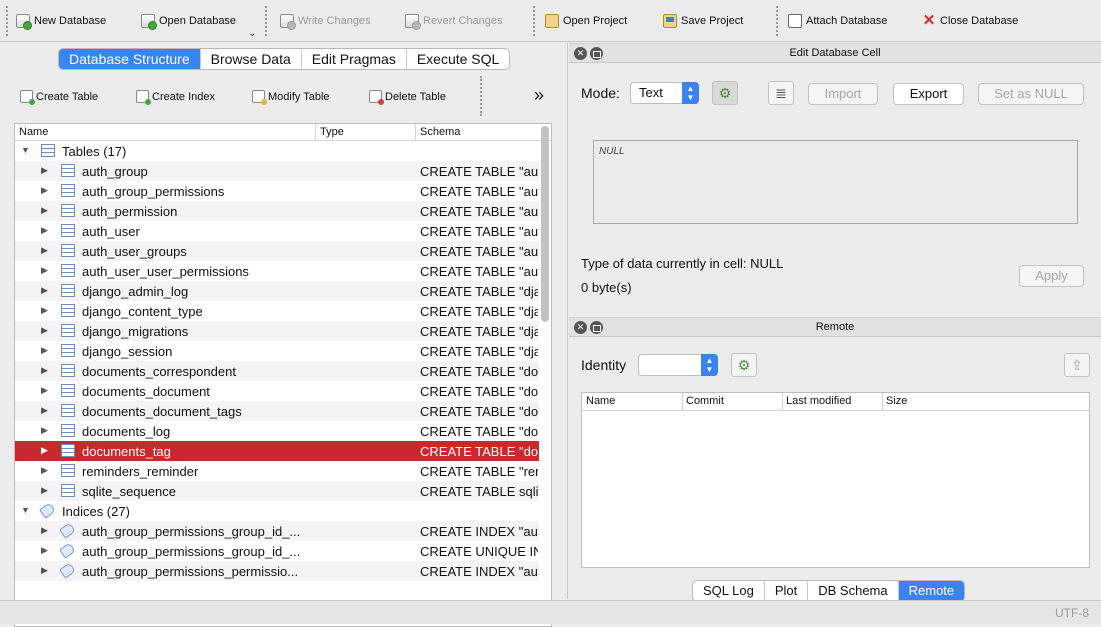 The image size is (1101, 627). What do you see at coordinates (277, 291) in the screenshot?
I see `tree-item-table: ▶ django_admin_log CREATE TABLE "dja` at bounding box center [277, 291].